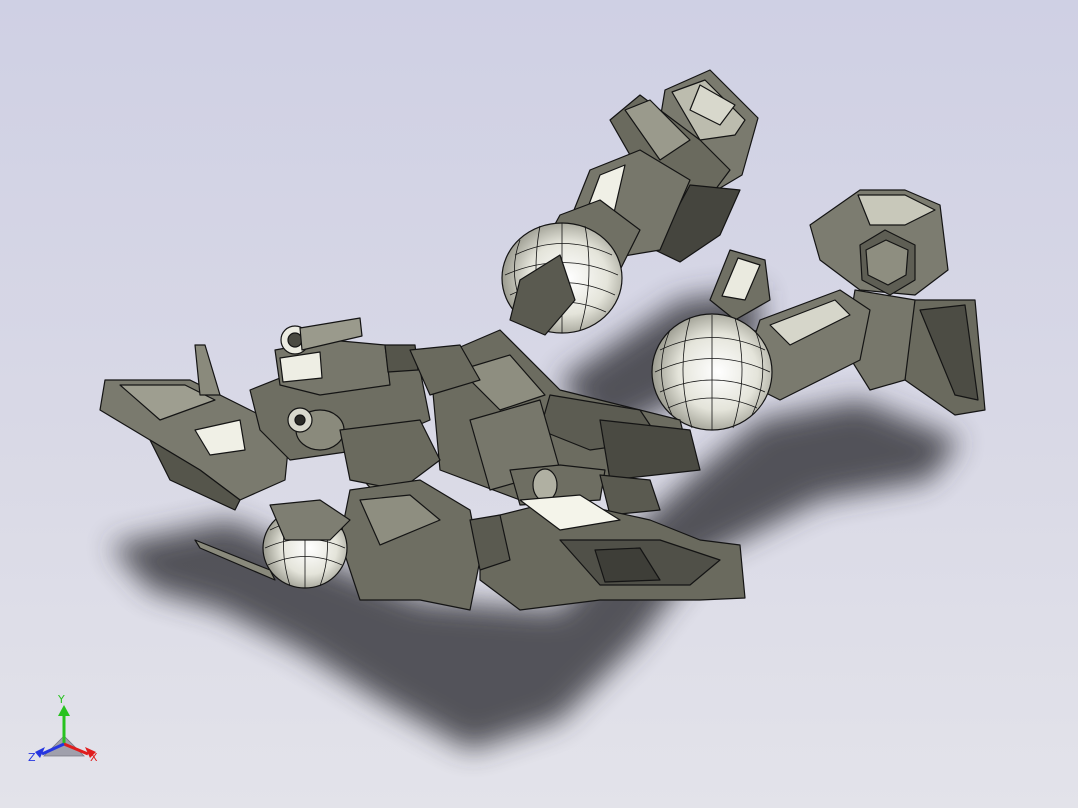  Describe the element at coordinates (712, 372) in the screenshot. I see `knee-joint-lower` at that location.